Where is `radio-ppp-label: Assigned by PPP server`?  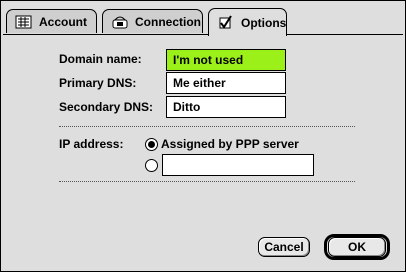
radio-ppp-label: Assigned by PPP server is located at coordinates (230, 144).